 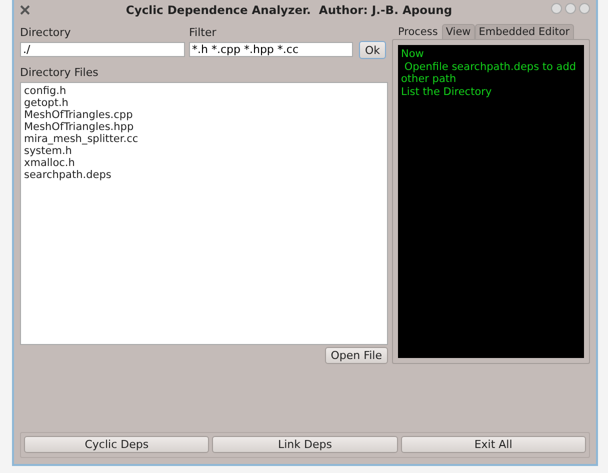 I want to click on action-button: Link Deps, so click(x=305, y=444).